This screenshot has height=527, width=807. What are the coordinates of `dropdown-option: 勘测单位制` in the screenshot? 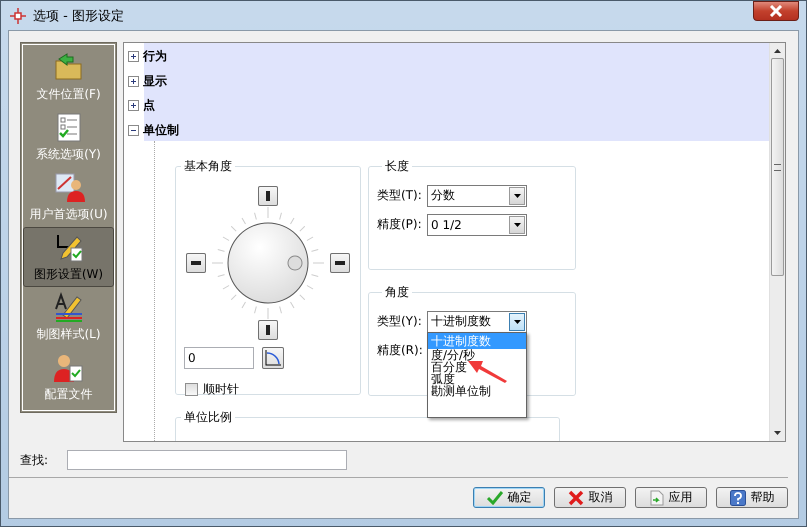 It's located at (477, 390).